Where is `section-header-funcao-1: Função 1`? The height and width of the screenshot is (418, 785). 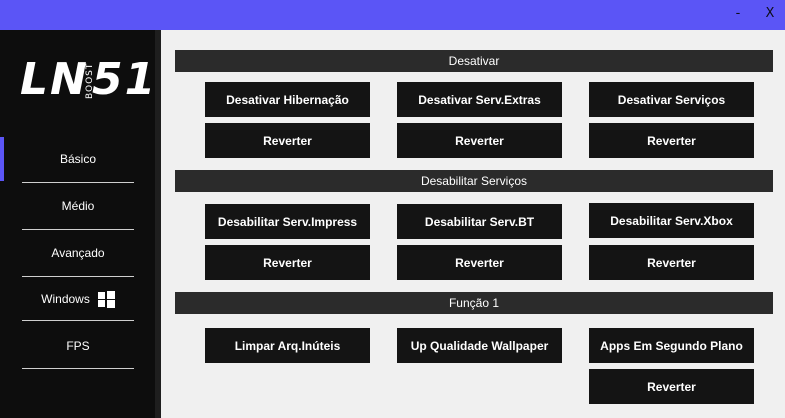 section-header-funcao-1: Função 1 is located at coordinates (474, 303).